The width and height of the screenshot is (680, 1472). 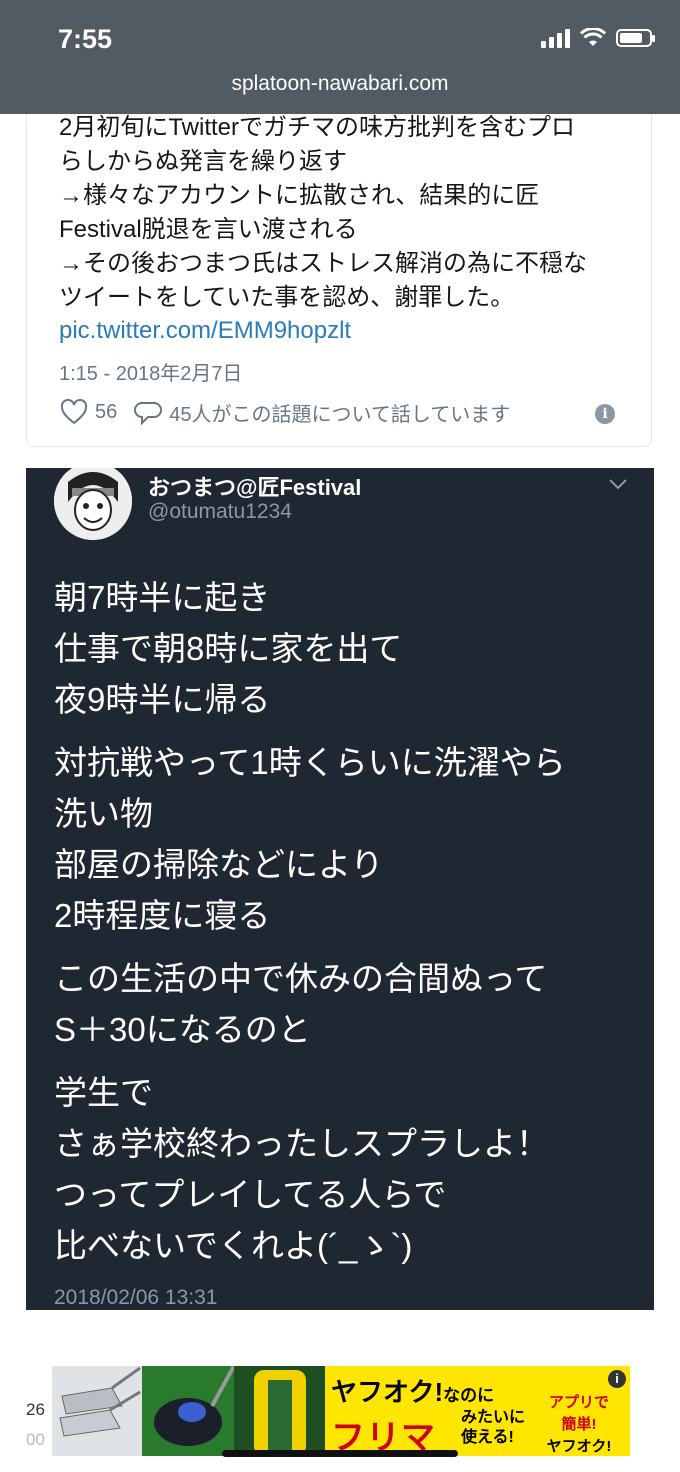 What do you see at coordinates (487, 1437) in the screenshot?
I see `ad-side-line: 使える!` at bounding box center [487, 1437].